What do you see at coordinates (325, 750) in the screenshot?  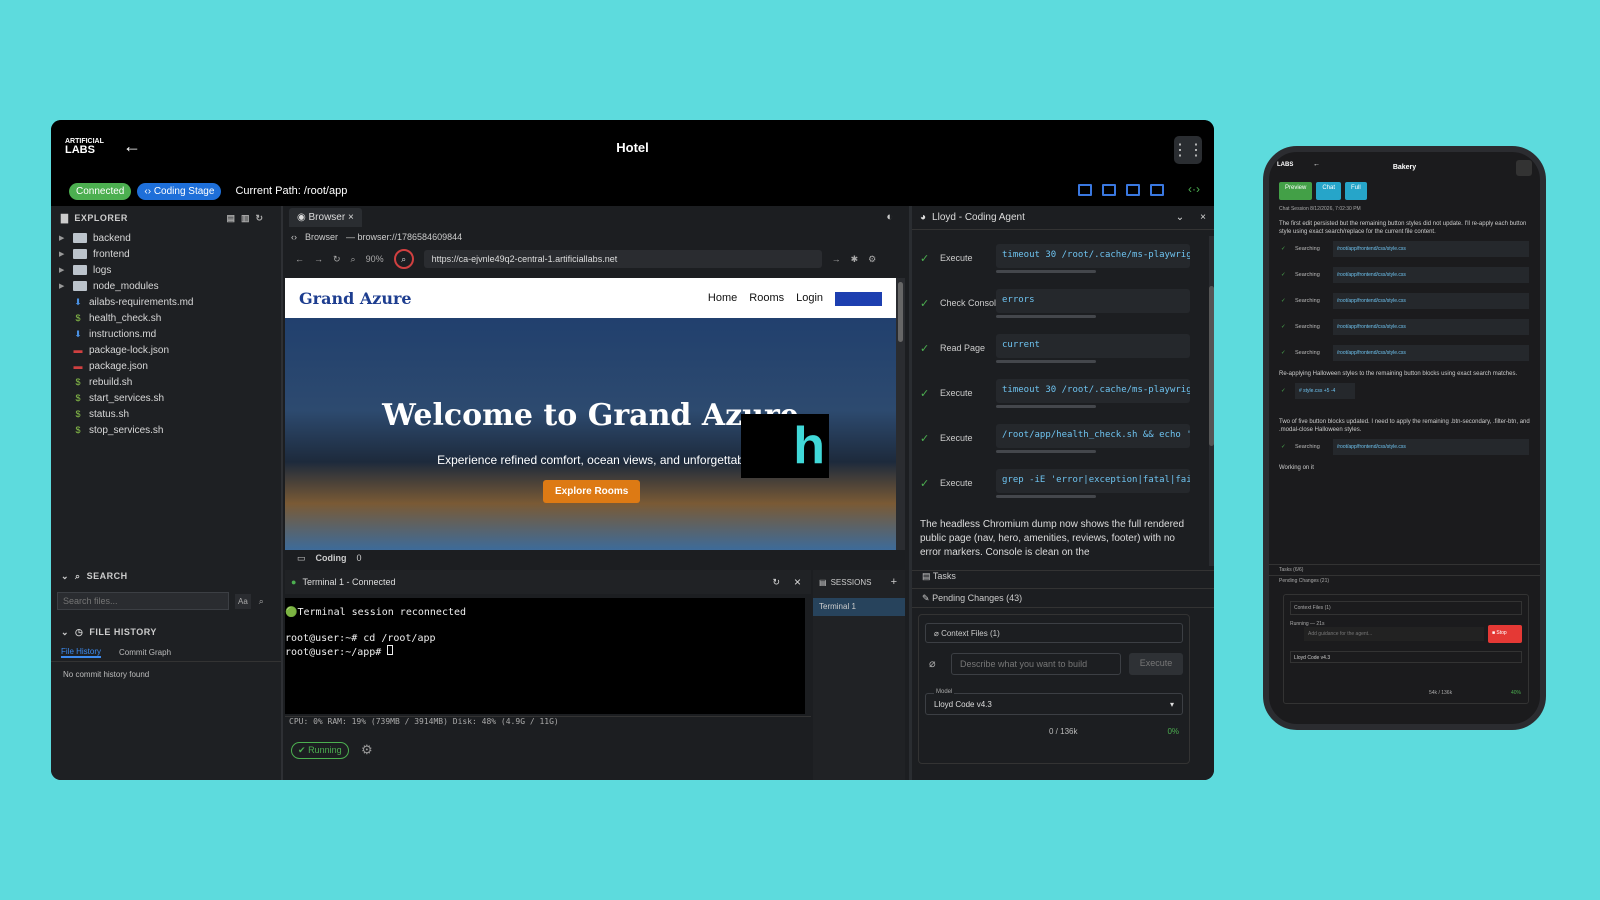 I see `running-label: Running` at bounding box center [325, 750].